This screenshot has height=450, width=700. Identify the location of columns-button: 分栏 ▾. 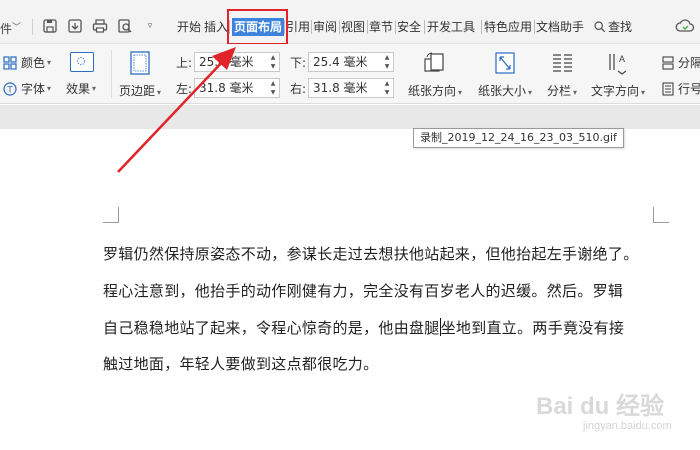
(562, 74).